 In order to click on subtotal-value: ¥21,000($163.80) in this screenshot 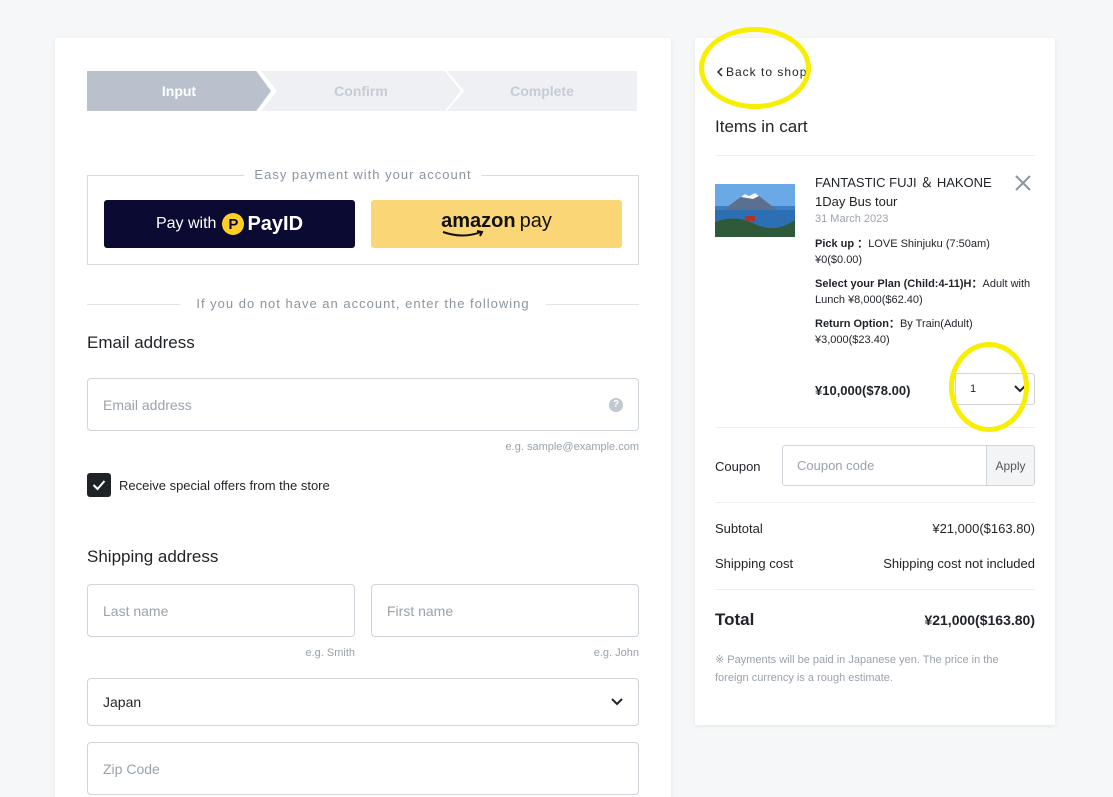, I will do `click(983, 528)`.